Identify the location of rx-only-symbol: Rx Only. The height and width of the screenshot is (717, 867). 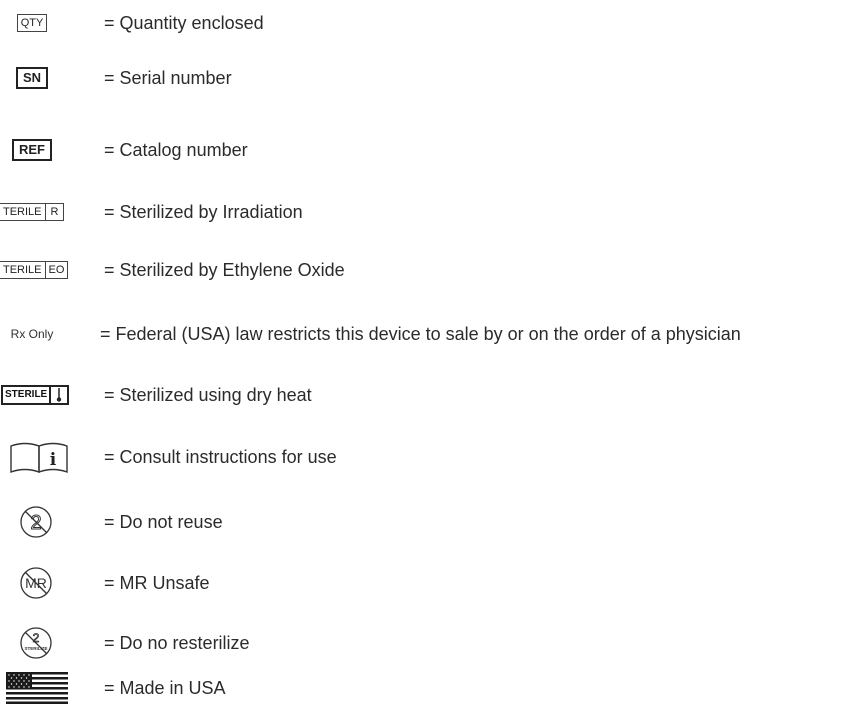
(32, 334).